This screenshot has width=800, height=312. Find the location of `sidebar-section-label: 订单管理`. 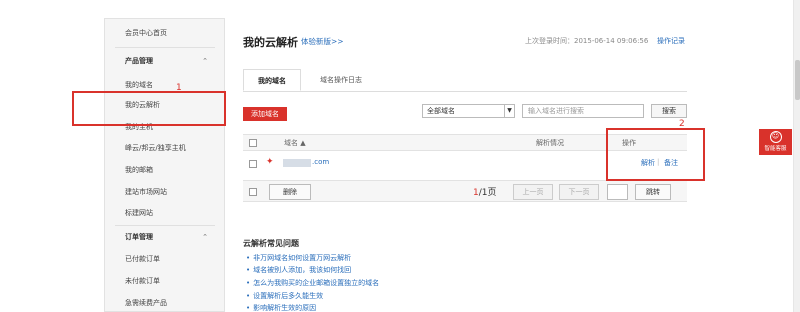

sidebar-section-label: 订单管理 is located at coordinates (139, 237).